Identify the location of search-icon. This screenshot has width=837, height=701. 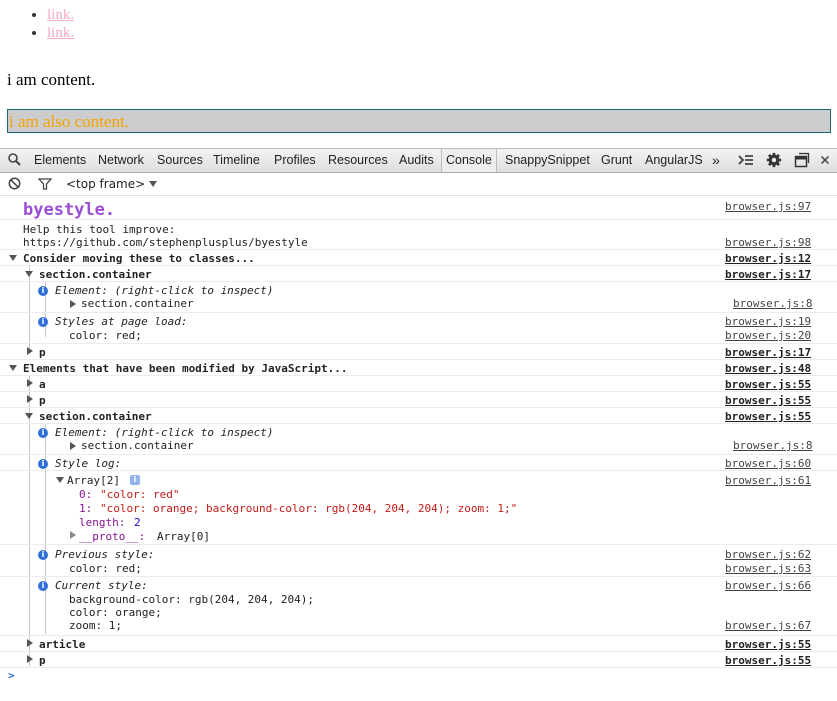
(14, 159).